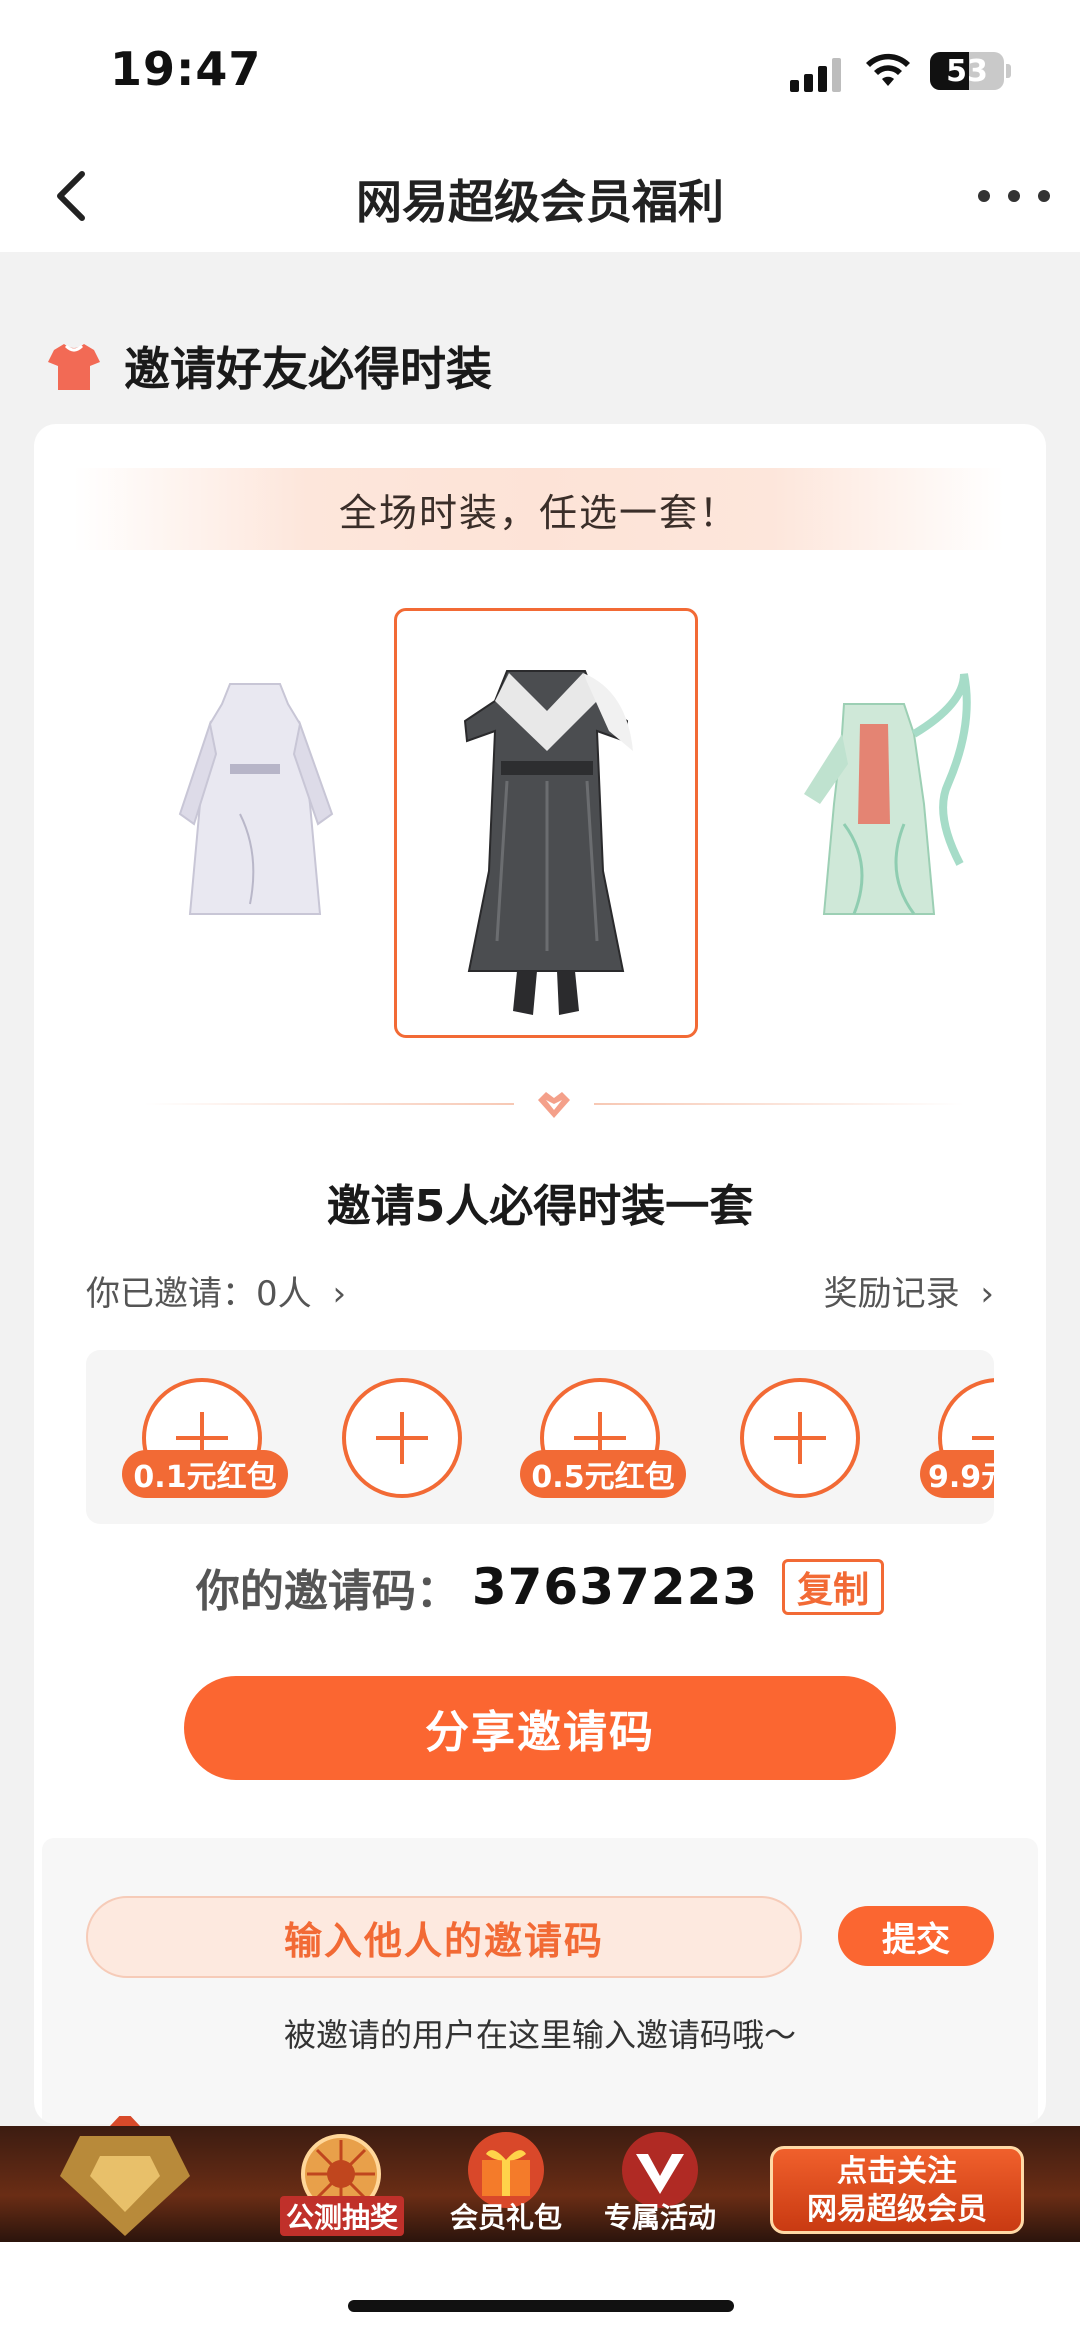  I want to click on more-dots-icon, so click(1014, 196).